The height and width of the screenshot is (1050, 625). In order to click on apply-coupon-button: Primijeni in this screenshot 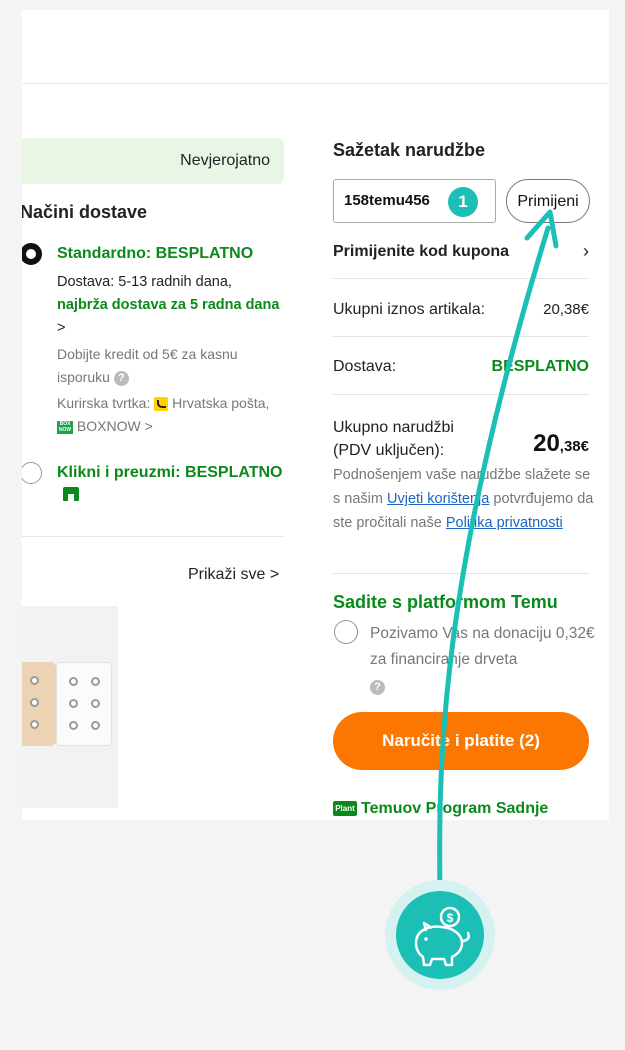, I will do `click(548, 201)`.